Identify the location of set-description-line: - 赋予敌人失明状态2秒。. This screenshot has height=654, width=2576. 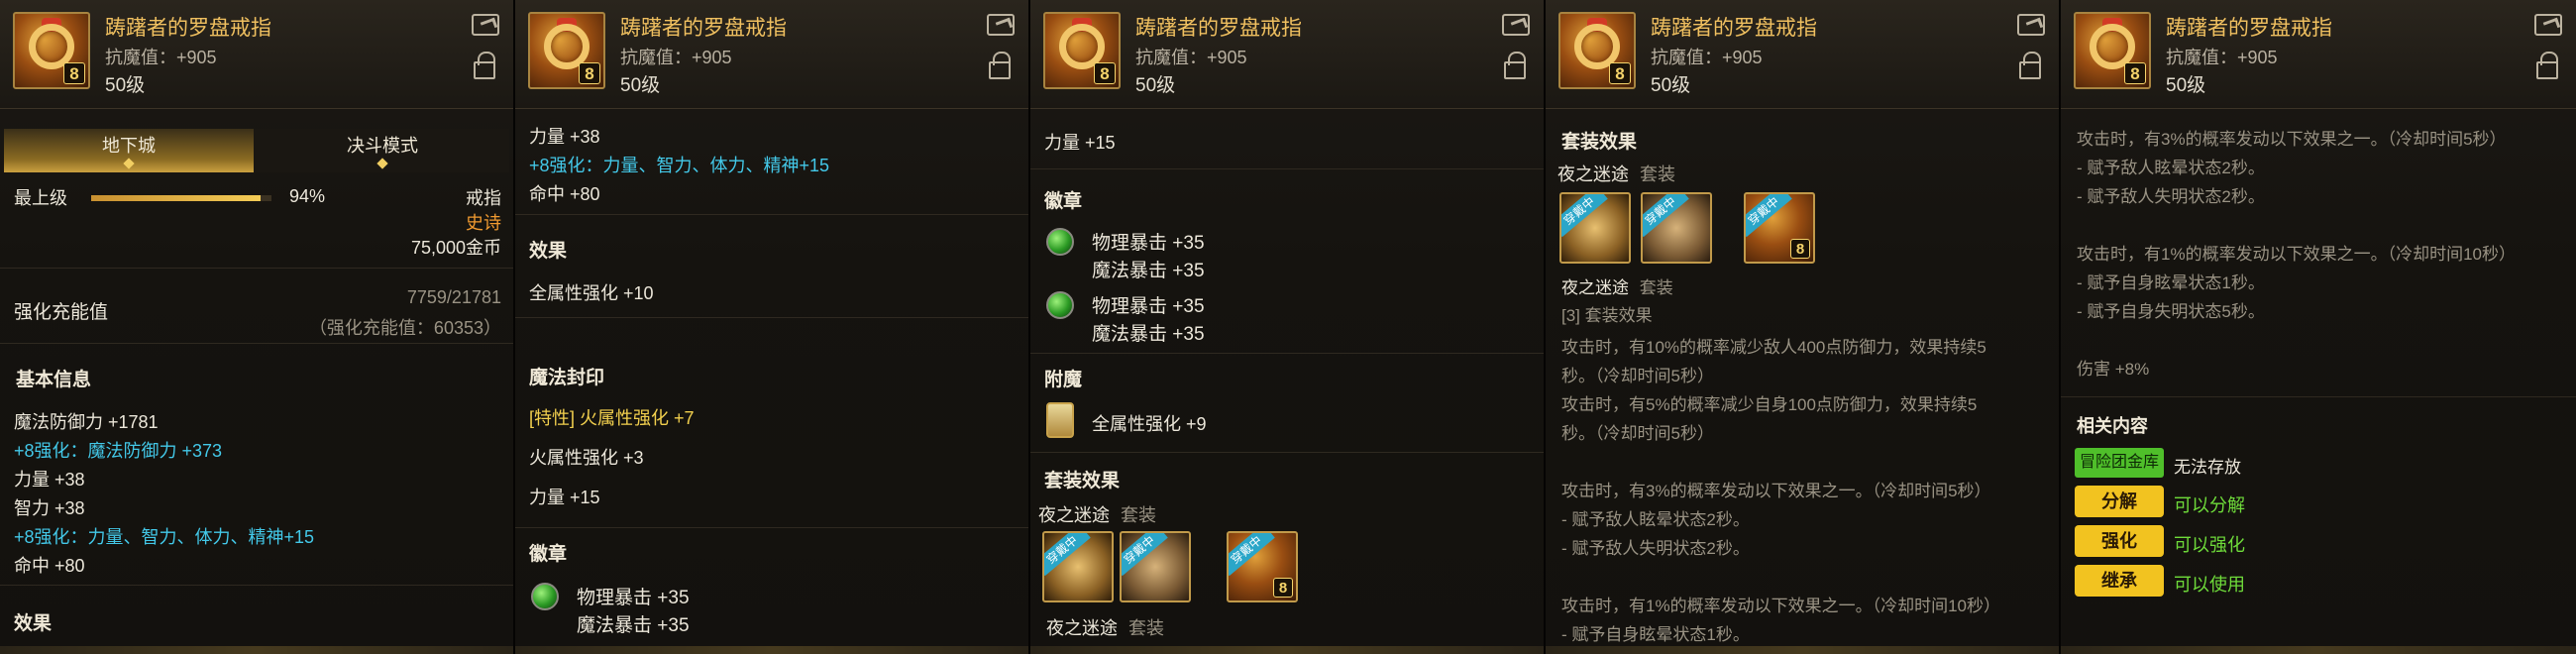
(1656, 548).